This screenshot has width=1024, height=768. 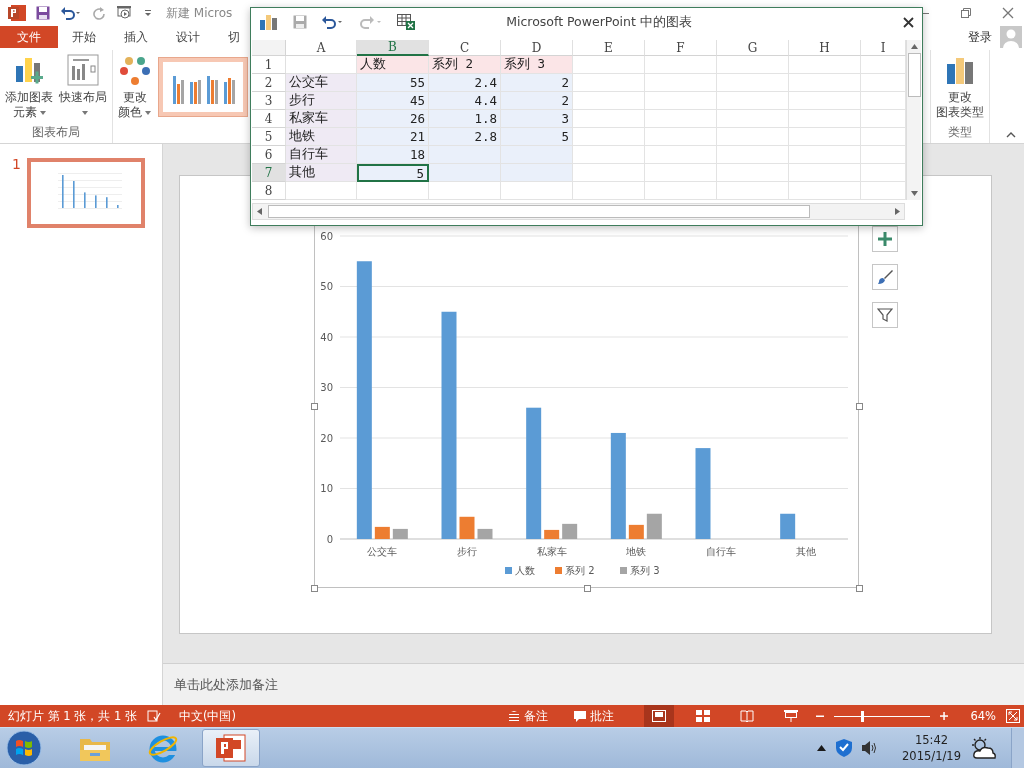 I want to click on table-cell: 2.4, so click(x=465, y=83).